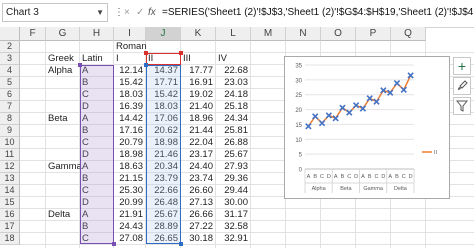 This screenshot has width=474, height=248. What do you see at coordinates (462, 86) in the screenshot?
I see `chart-styles-button` at bounding box center [462, 86].